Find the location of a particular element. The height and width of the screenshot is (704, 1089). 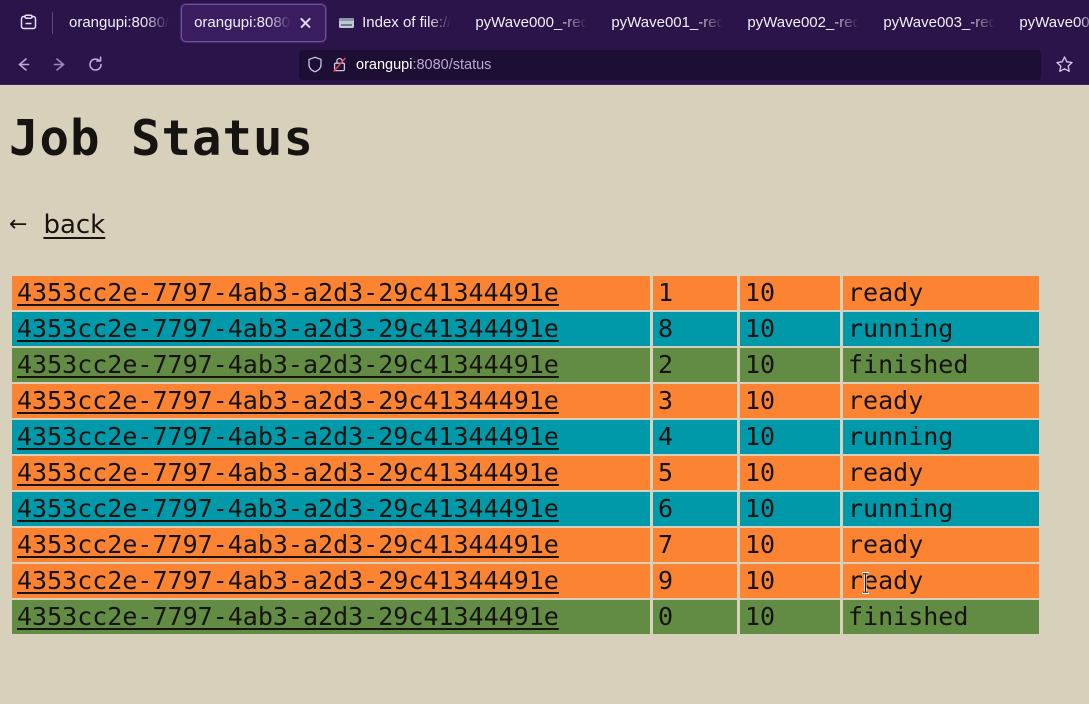

close-icon is located at coordinates (305, 22).